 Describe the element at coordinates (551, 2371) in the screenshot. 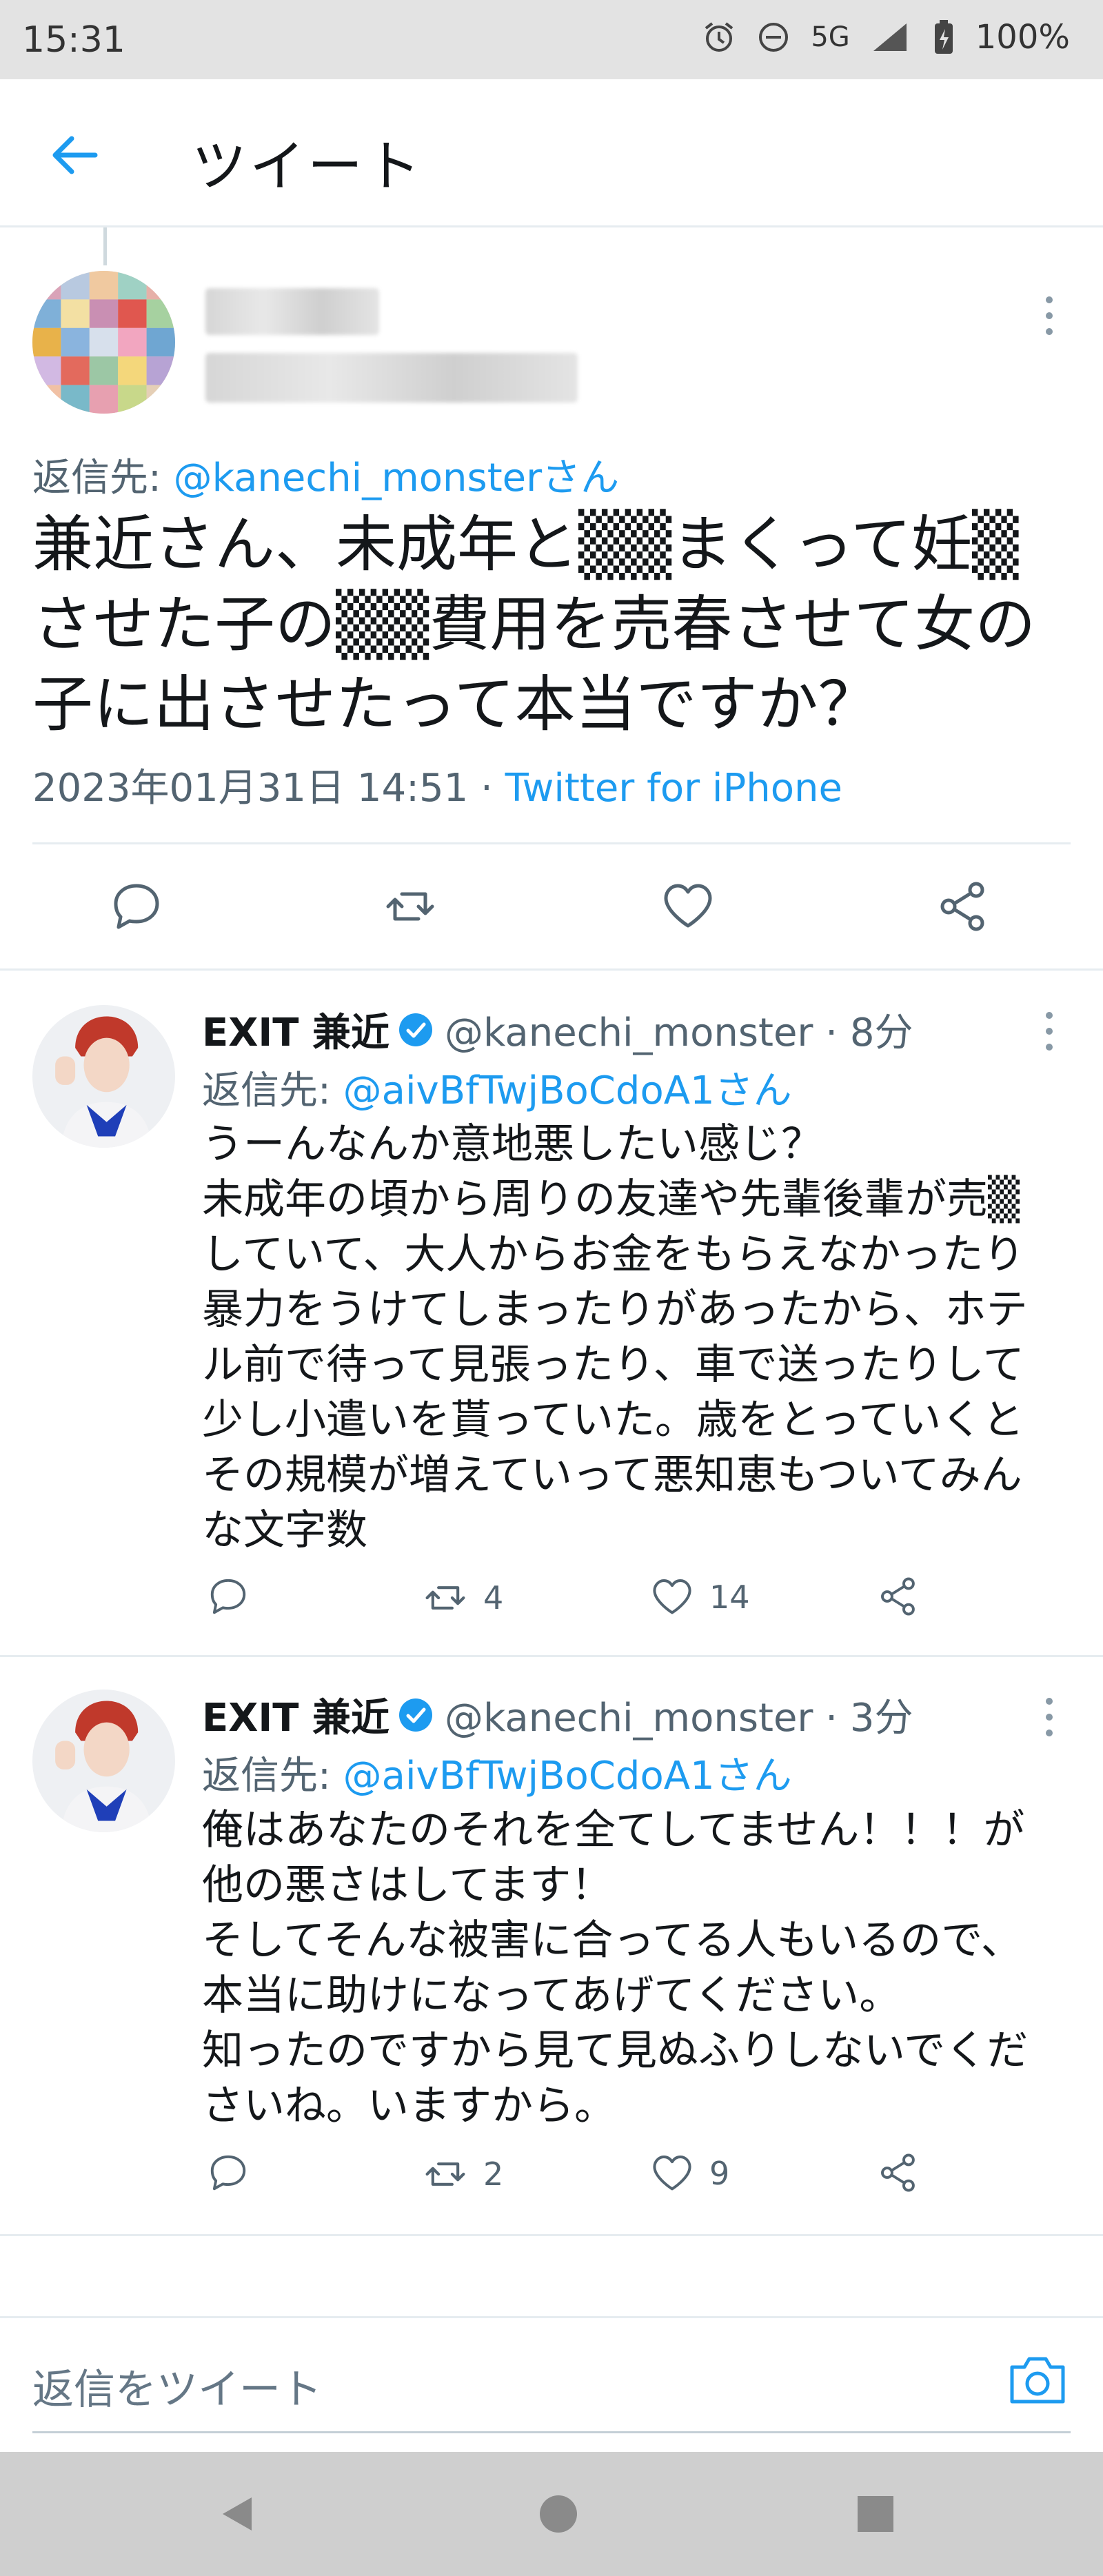

I see `reply-composer: 返信をツイート` at that location.